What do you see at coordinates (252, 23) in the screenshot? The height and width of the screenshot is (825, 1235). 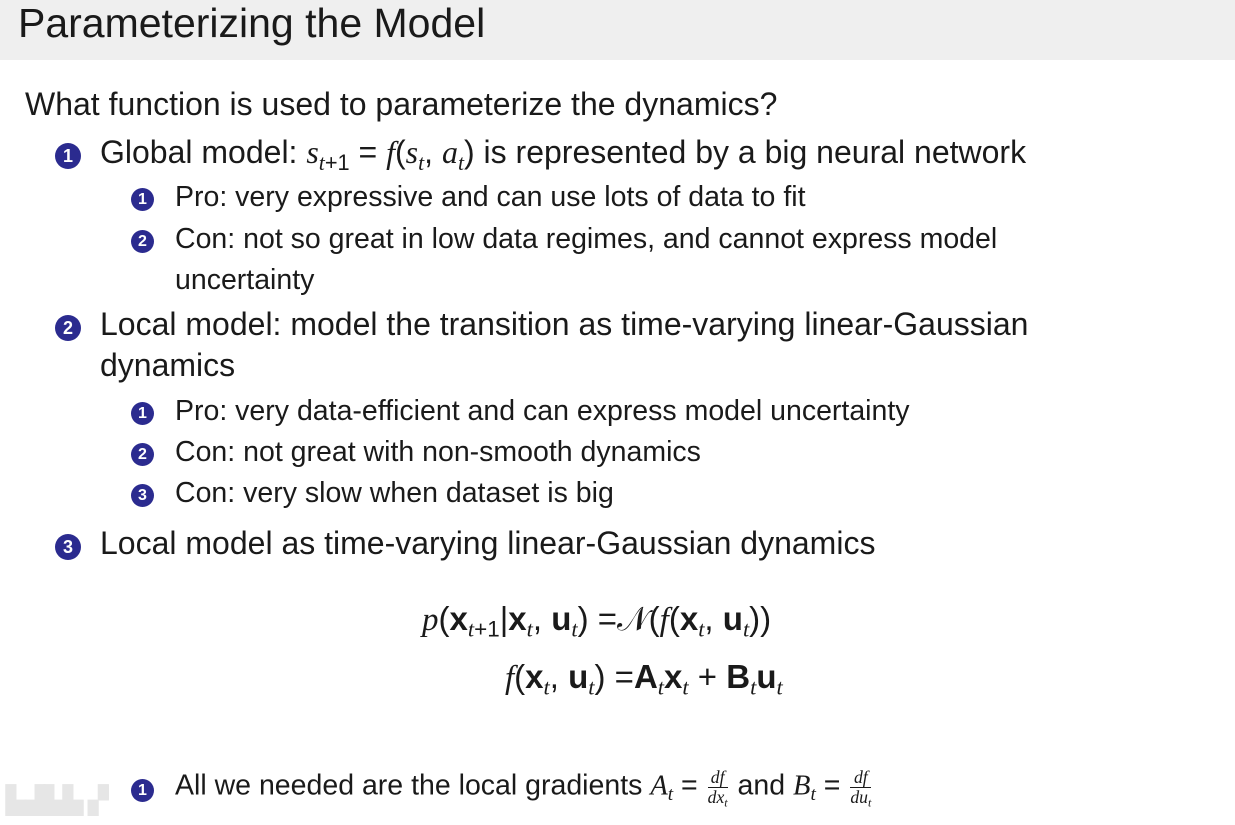 I see `slide-title: Parameterizing the Model` at bounding box center [252, 23].